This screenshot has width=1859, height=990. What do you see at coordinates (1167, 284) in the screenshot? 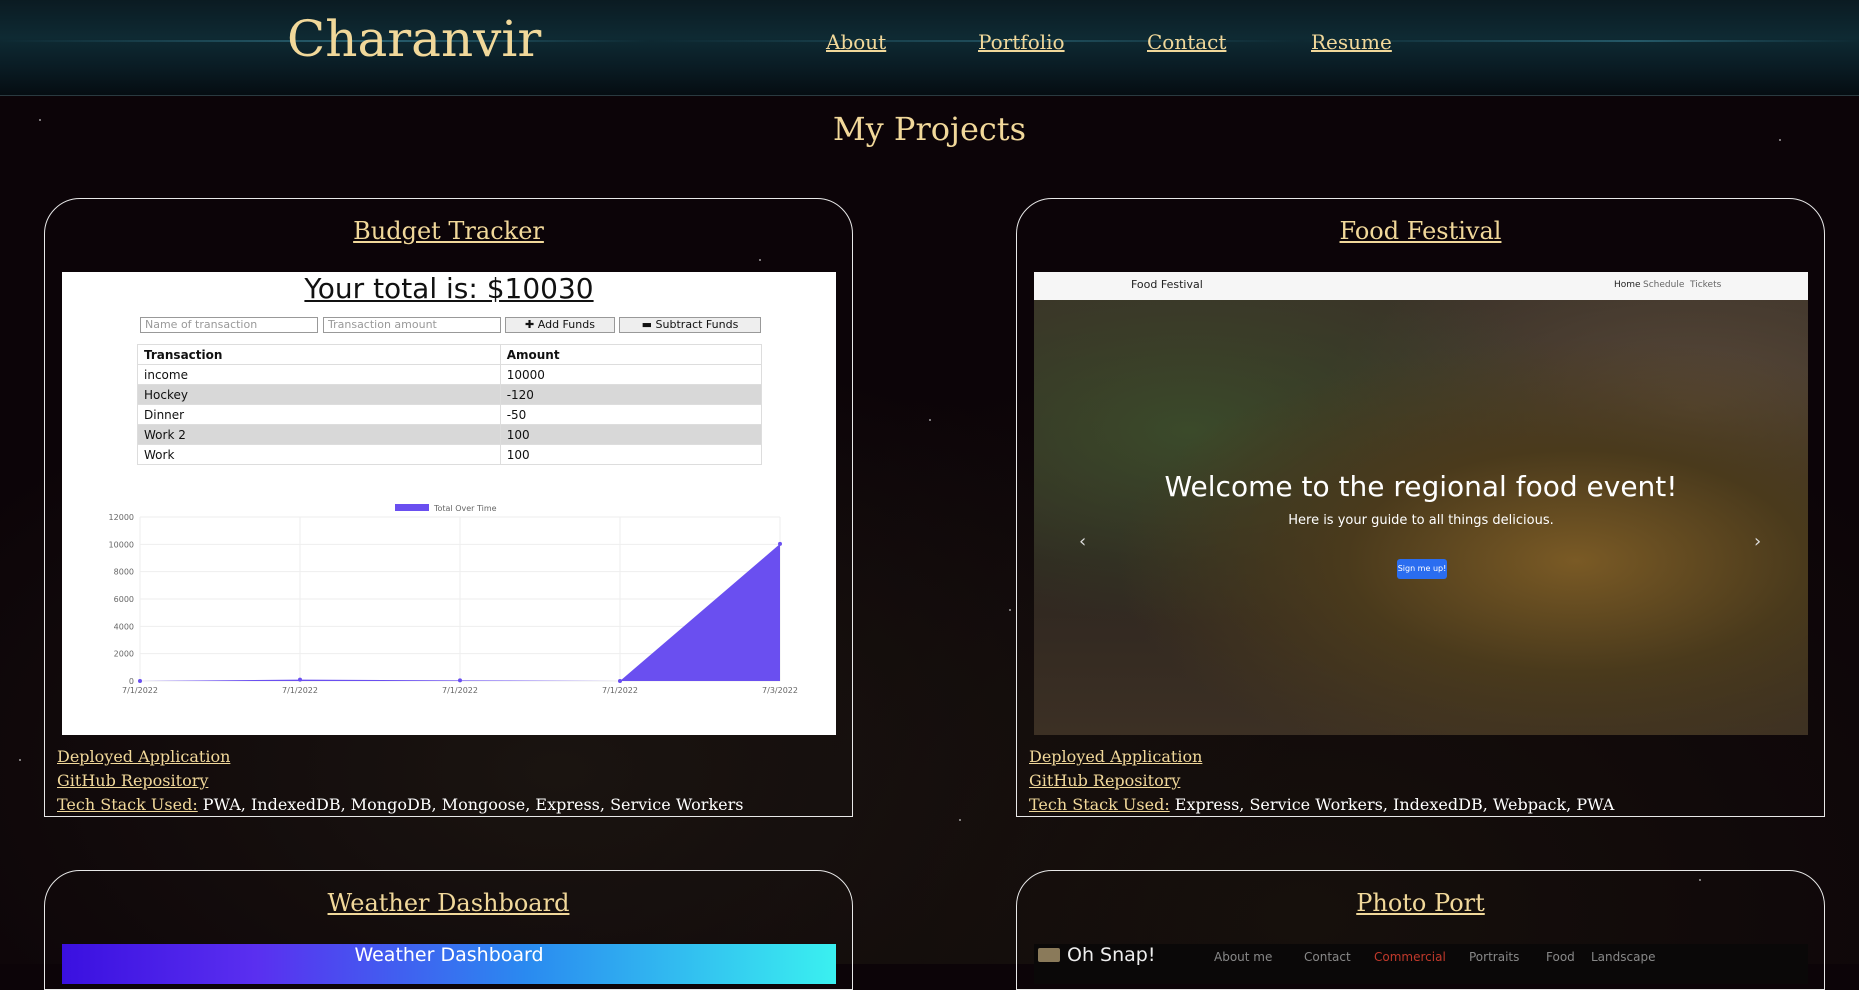
I see `screenshot-brand: Food Festival` at bounding box center [1167, 284].